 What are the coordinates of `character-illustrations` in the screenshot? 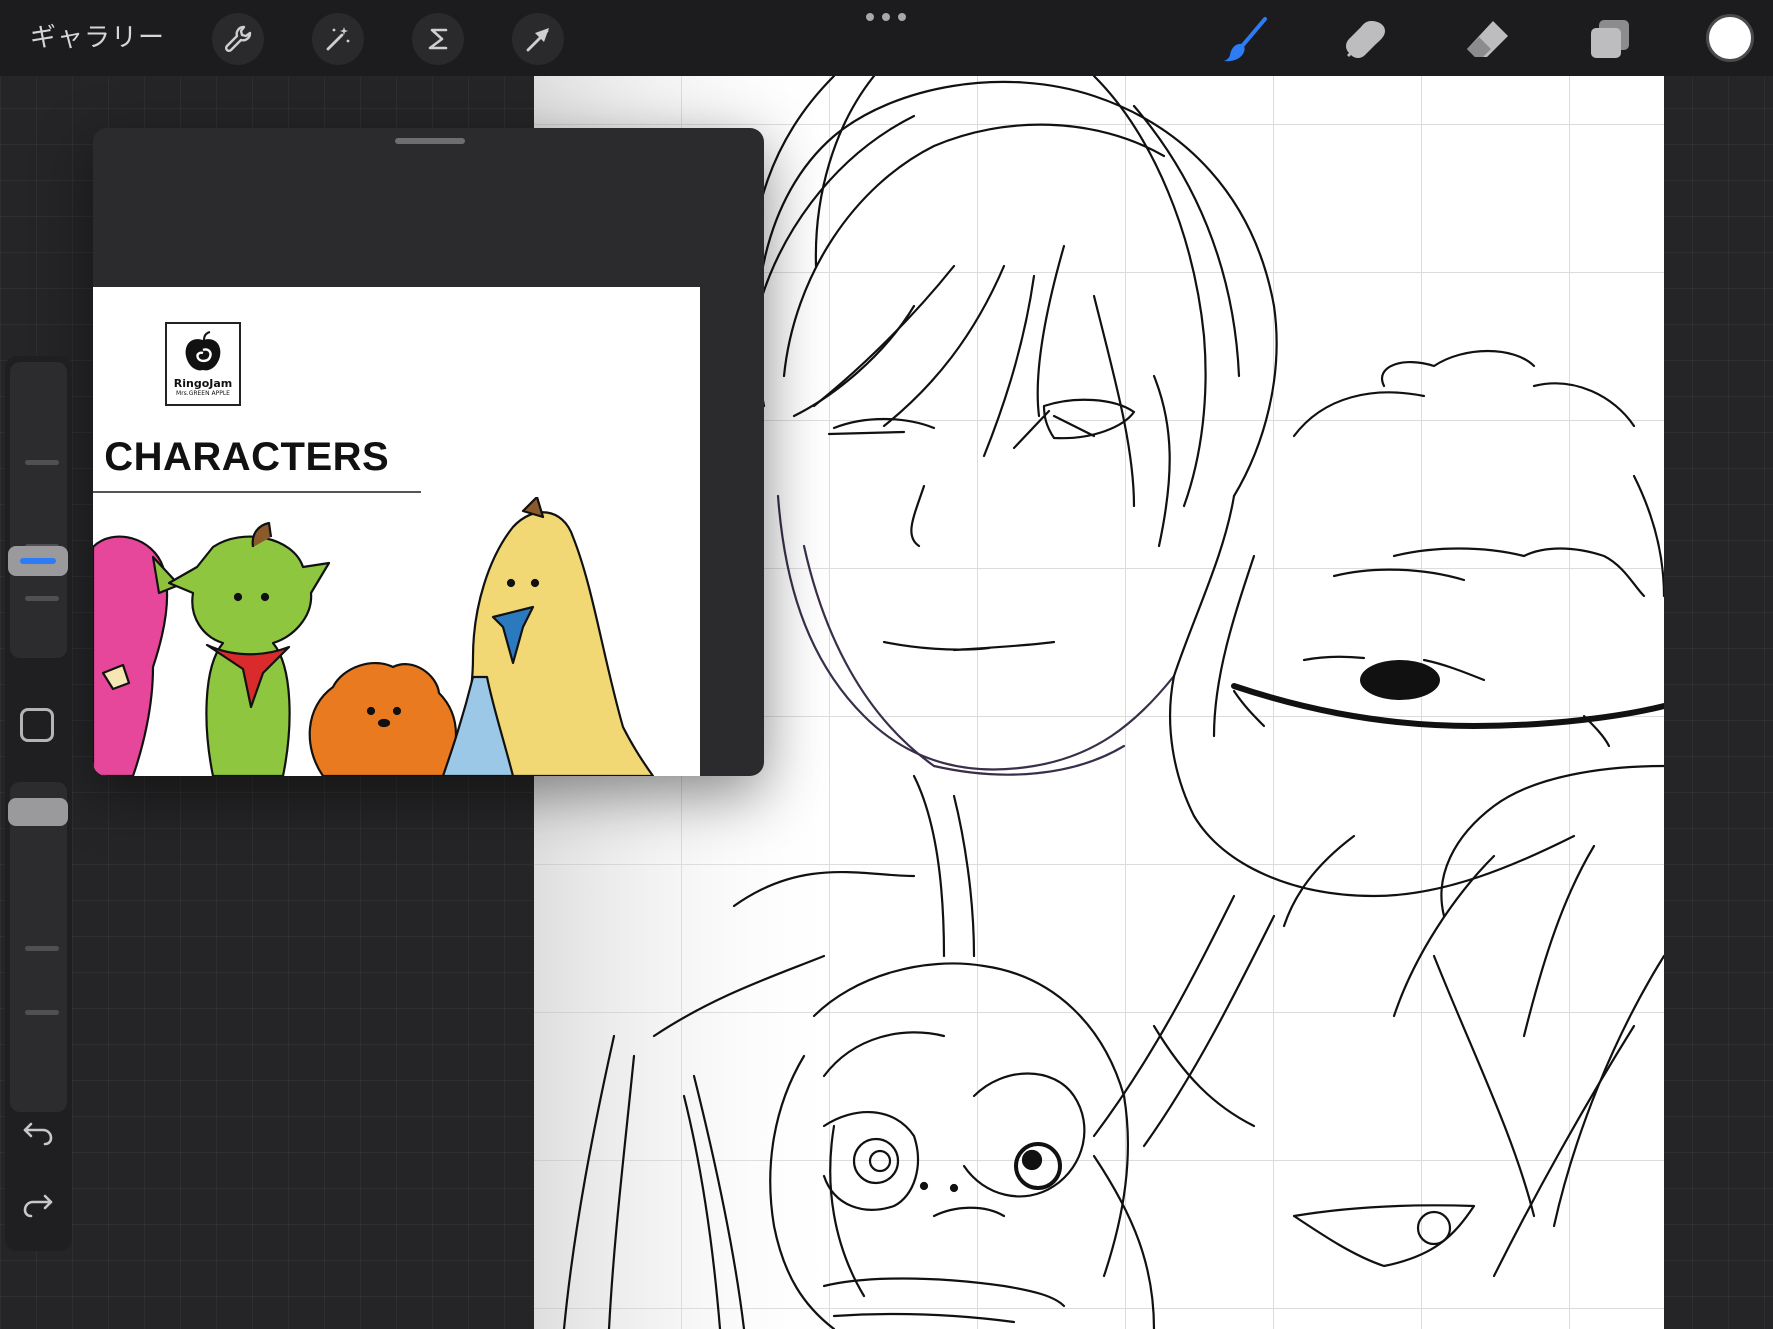 It's located at (374, 636).